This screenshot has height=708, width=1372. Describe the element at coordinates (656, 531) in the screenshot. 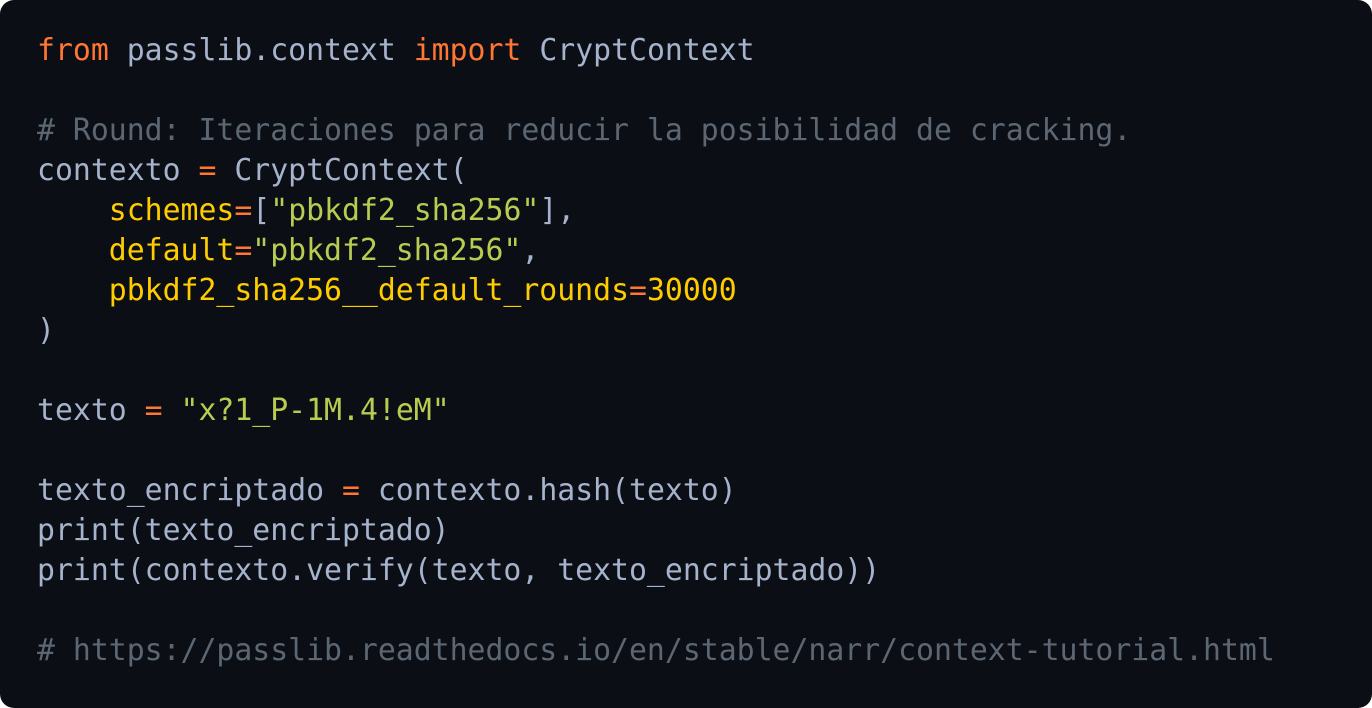

I see `code-line: print(texto_encriptado)` at that location.